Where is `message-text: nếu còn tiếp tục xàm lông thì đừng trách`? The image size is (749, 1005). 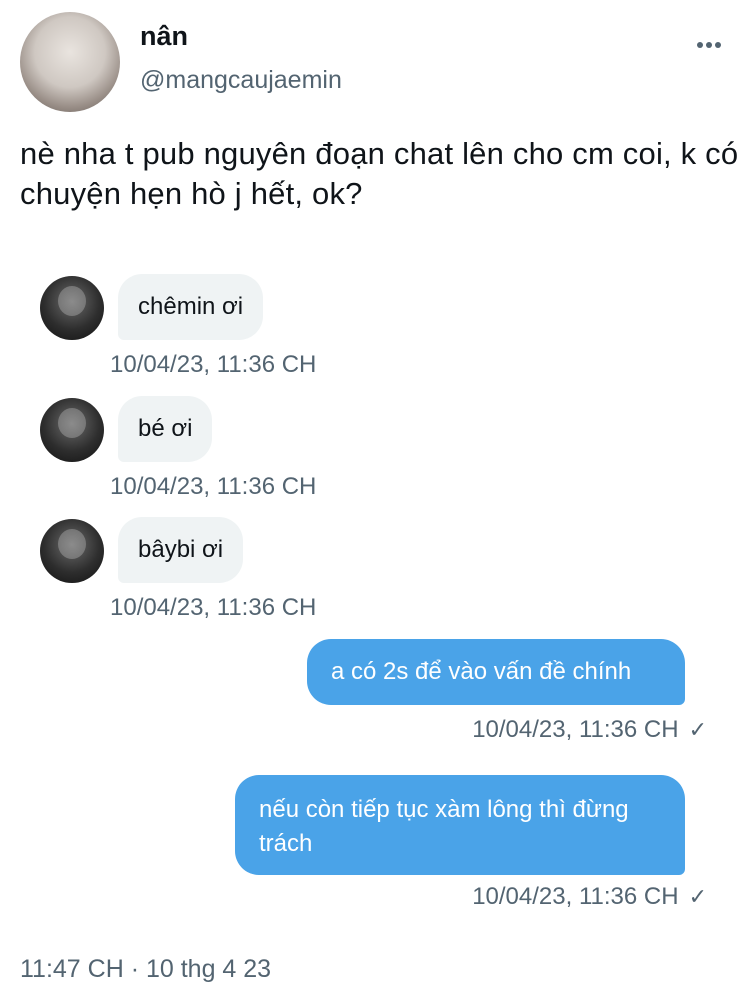
message-text: nếu còn tiếp tục xàm lông thì đừng trách is located at coordinates (444, 826).